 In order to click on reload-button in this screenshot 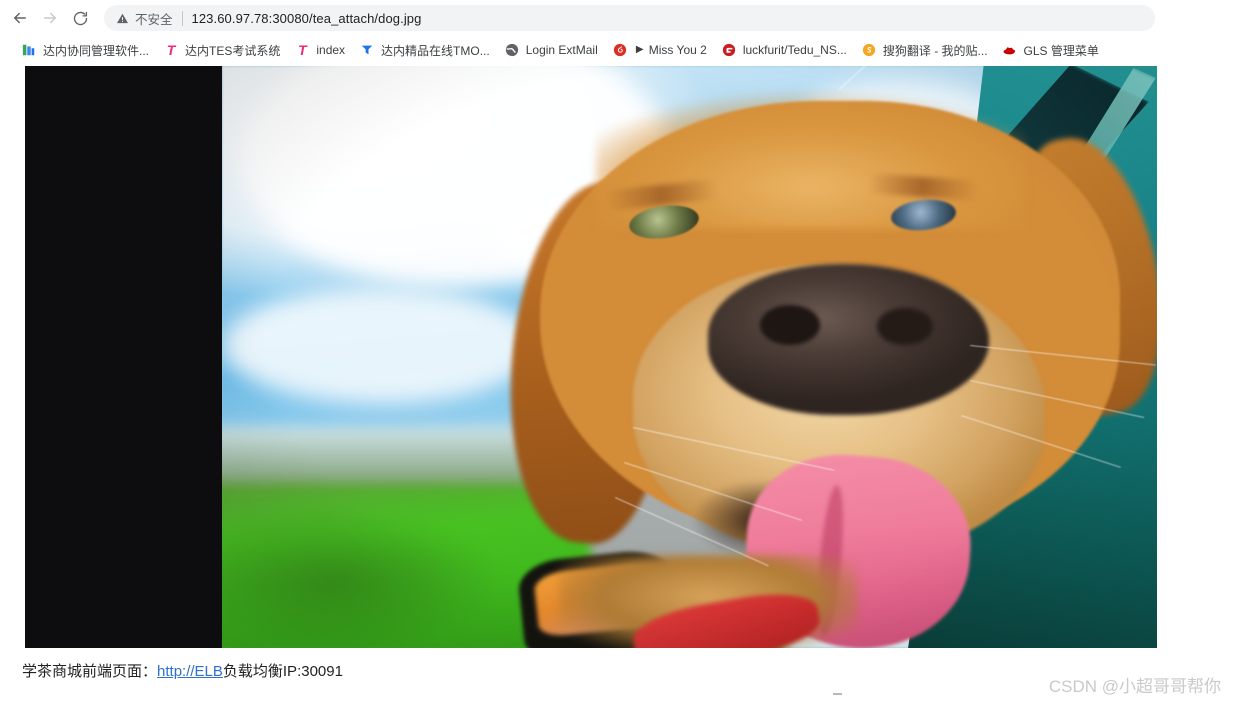, I will do `click(80, 18)`.